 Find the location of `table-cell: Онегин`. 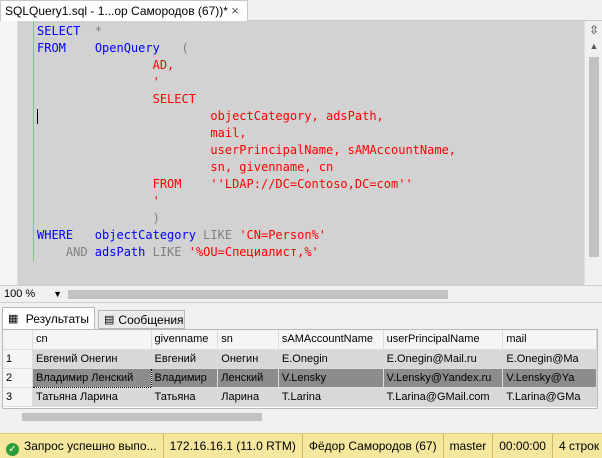

table-cell: Онегин is located at coordinates (248, 359).